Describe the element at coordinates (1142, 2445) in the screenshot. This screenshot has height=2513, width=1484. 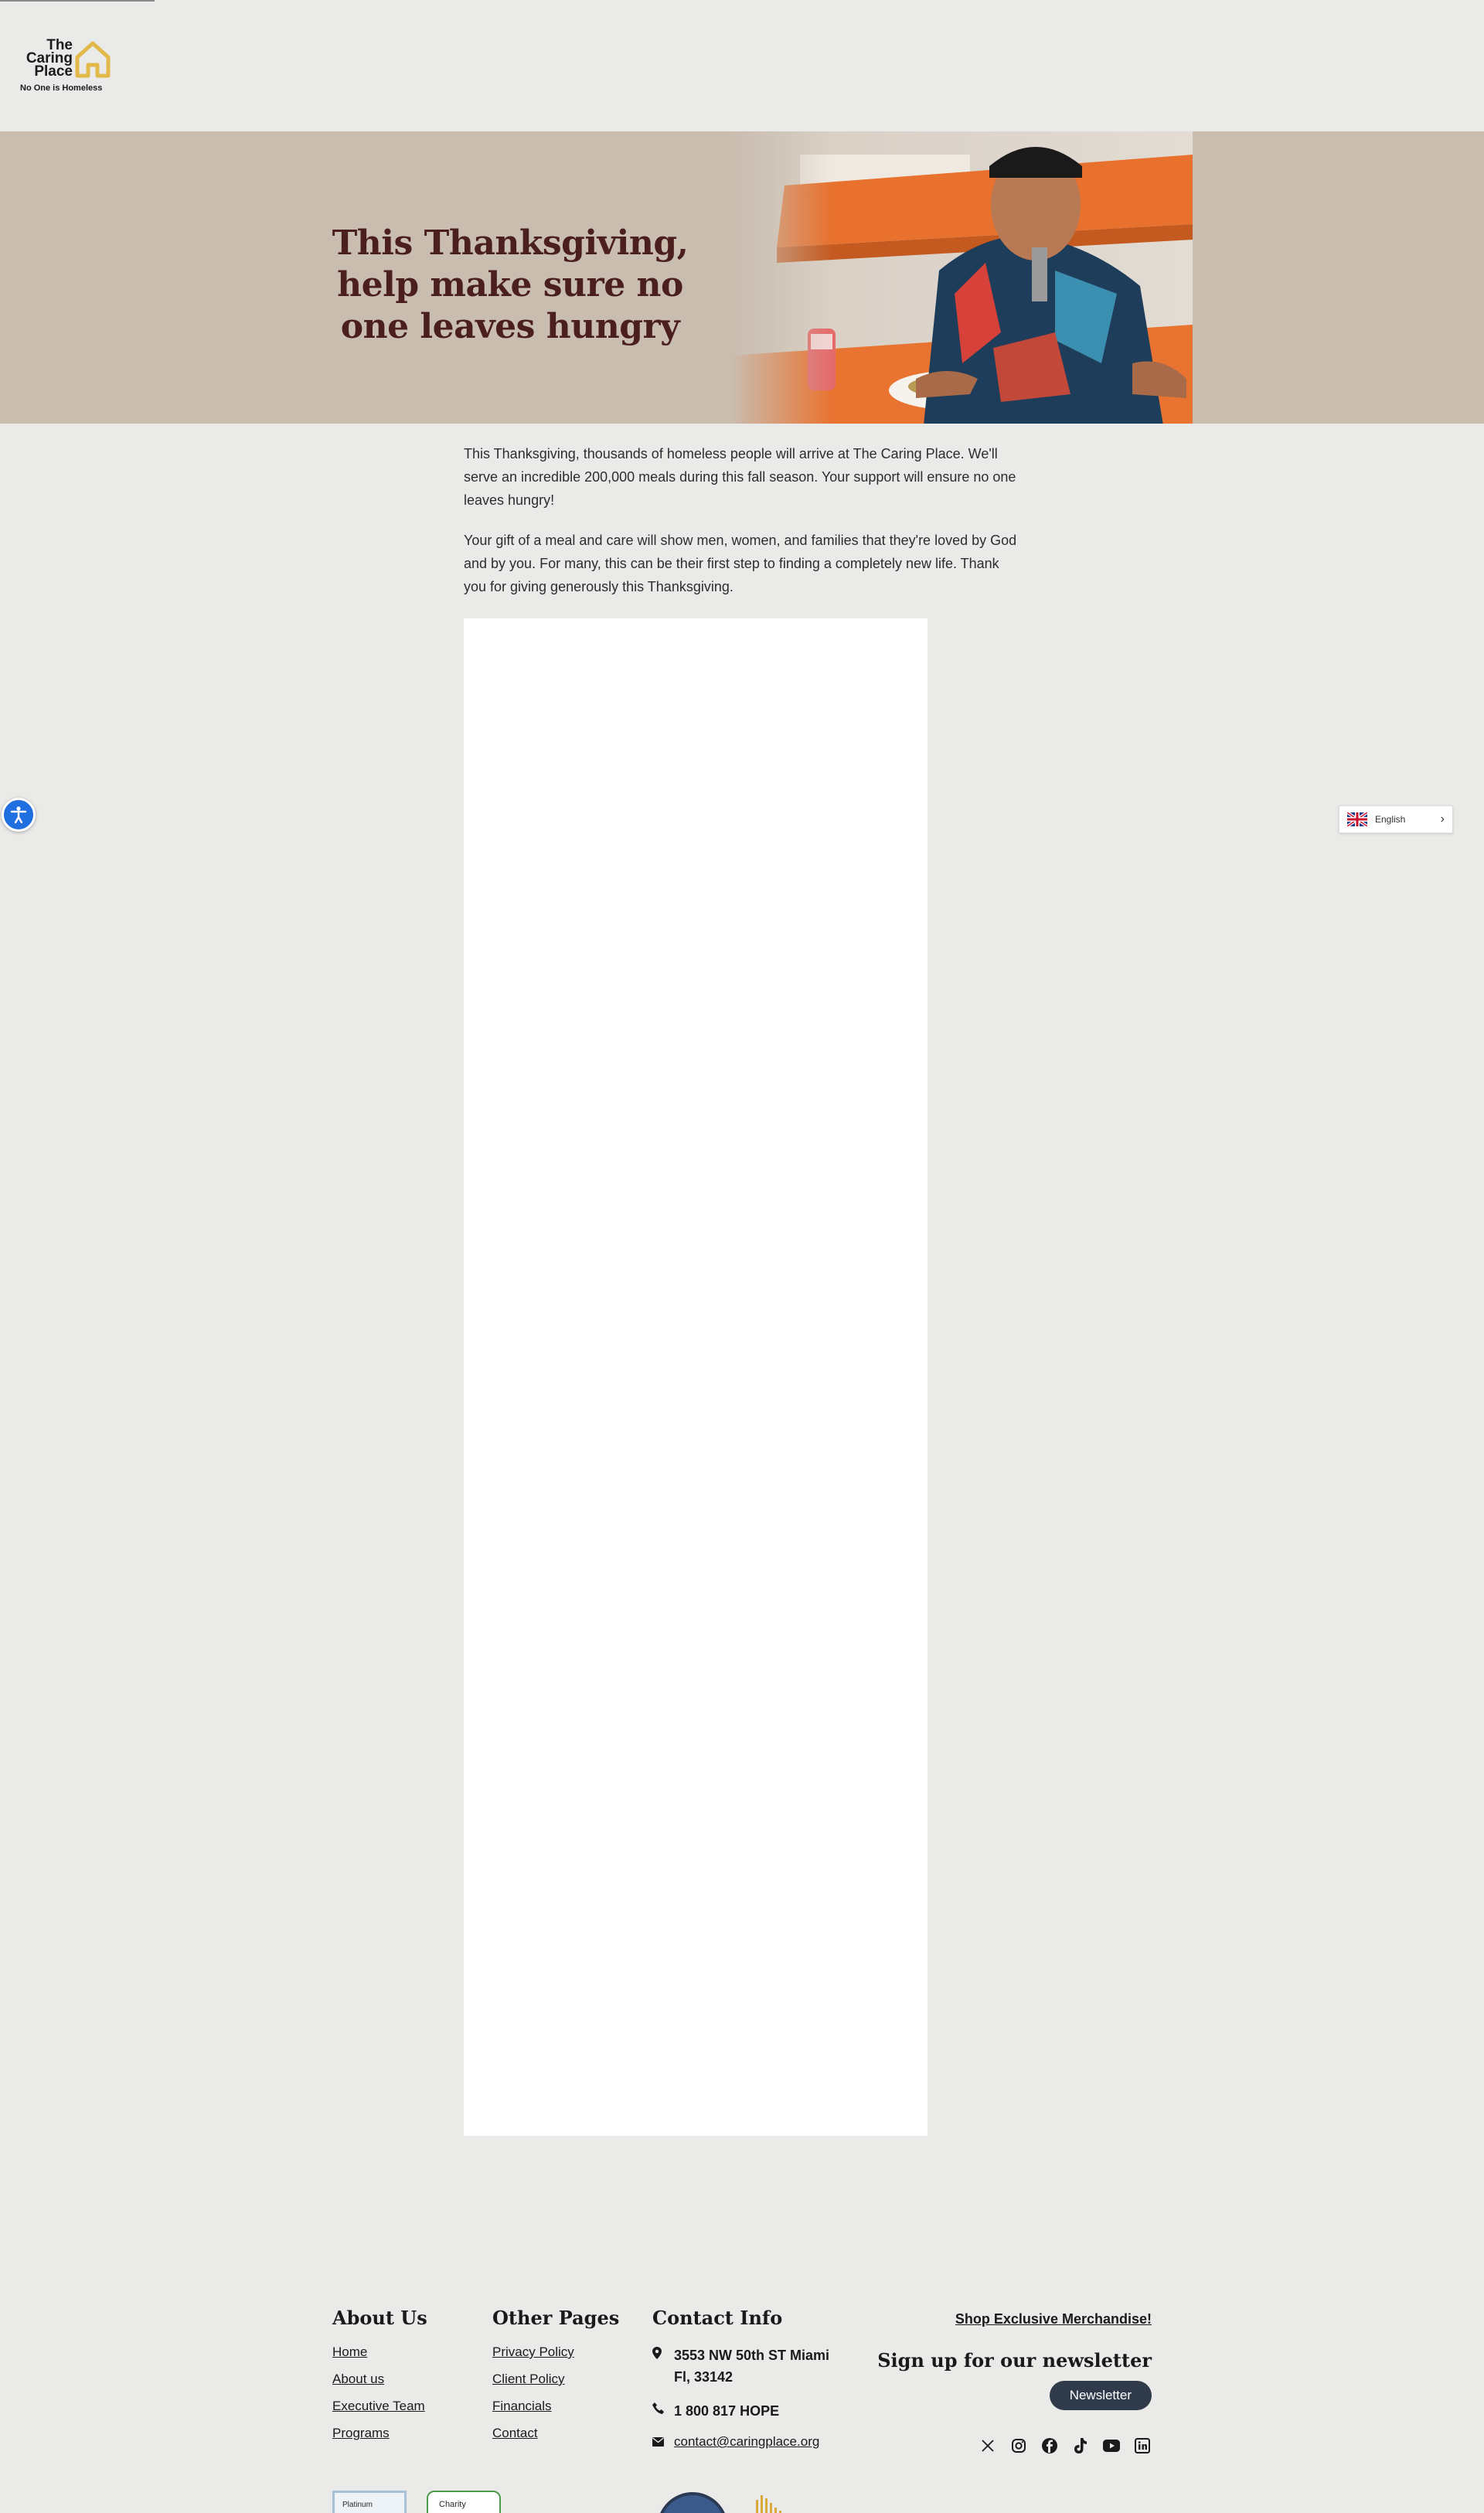
I see `linkedin-icon` at that location.